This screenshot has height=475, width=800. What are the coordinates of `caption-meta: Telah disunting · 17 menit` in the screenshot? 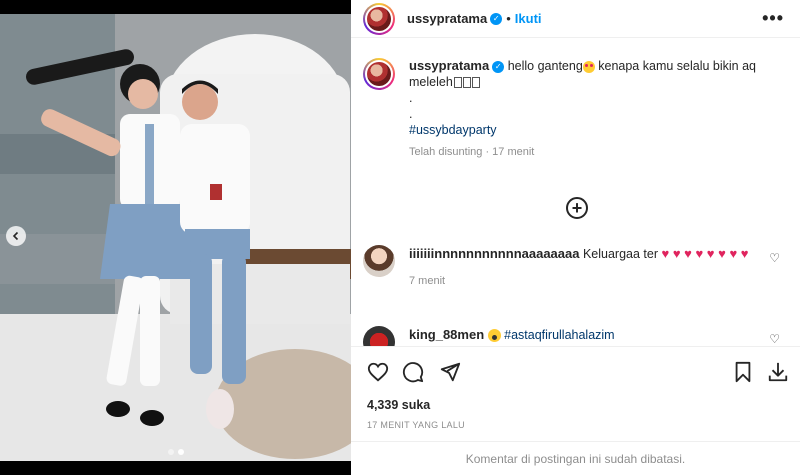 It's located at (472, 152).